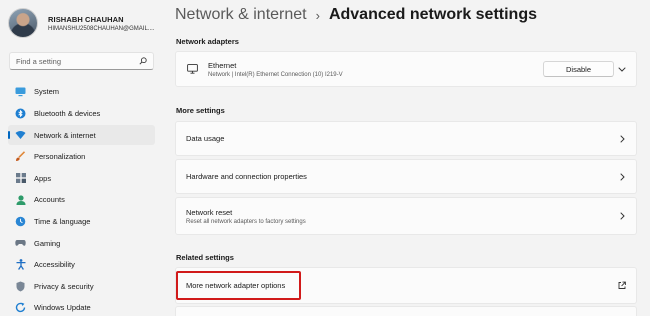  What do you see at coordinates (406, 285) in the screenshot?
I see `more-adapter-options-card: More network adapter options` at bounding box center [406, 285].